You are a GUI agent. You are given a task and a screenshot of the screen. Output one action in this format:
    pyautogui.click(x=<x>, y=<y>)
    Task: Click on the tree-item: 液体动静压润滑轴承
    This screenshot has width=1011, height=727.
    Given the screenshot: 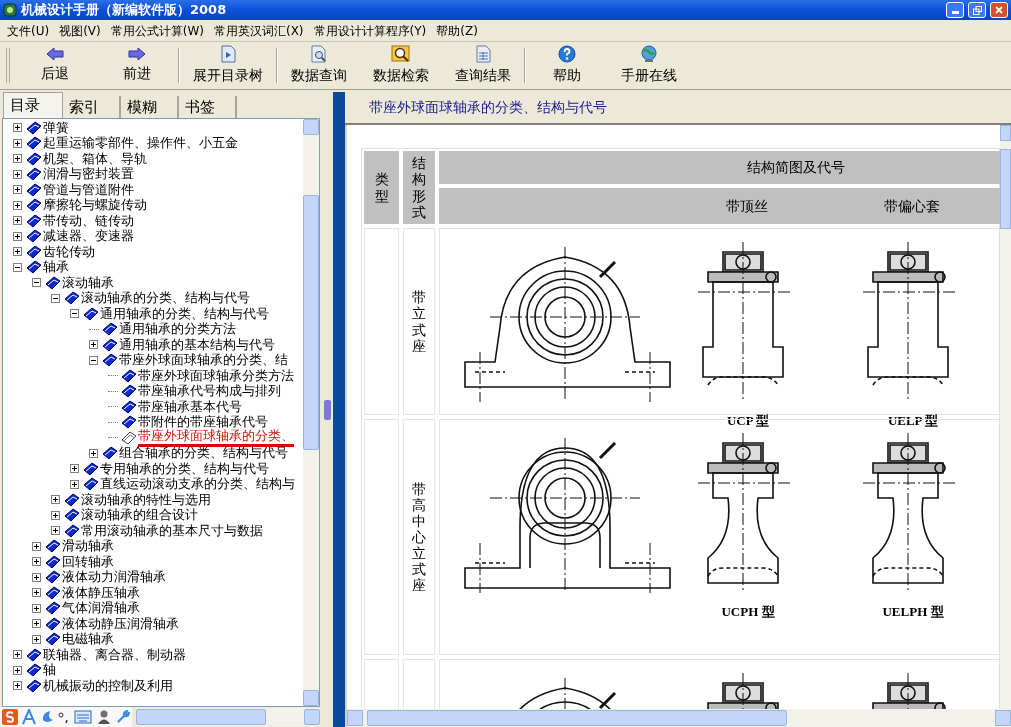 What is the action you would take?
    pyautogui.click(x=120, y=623)
    